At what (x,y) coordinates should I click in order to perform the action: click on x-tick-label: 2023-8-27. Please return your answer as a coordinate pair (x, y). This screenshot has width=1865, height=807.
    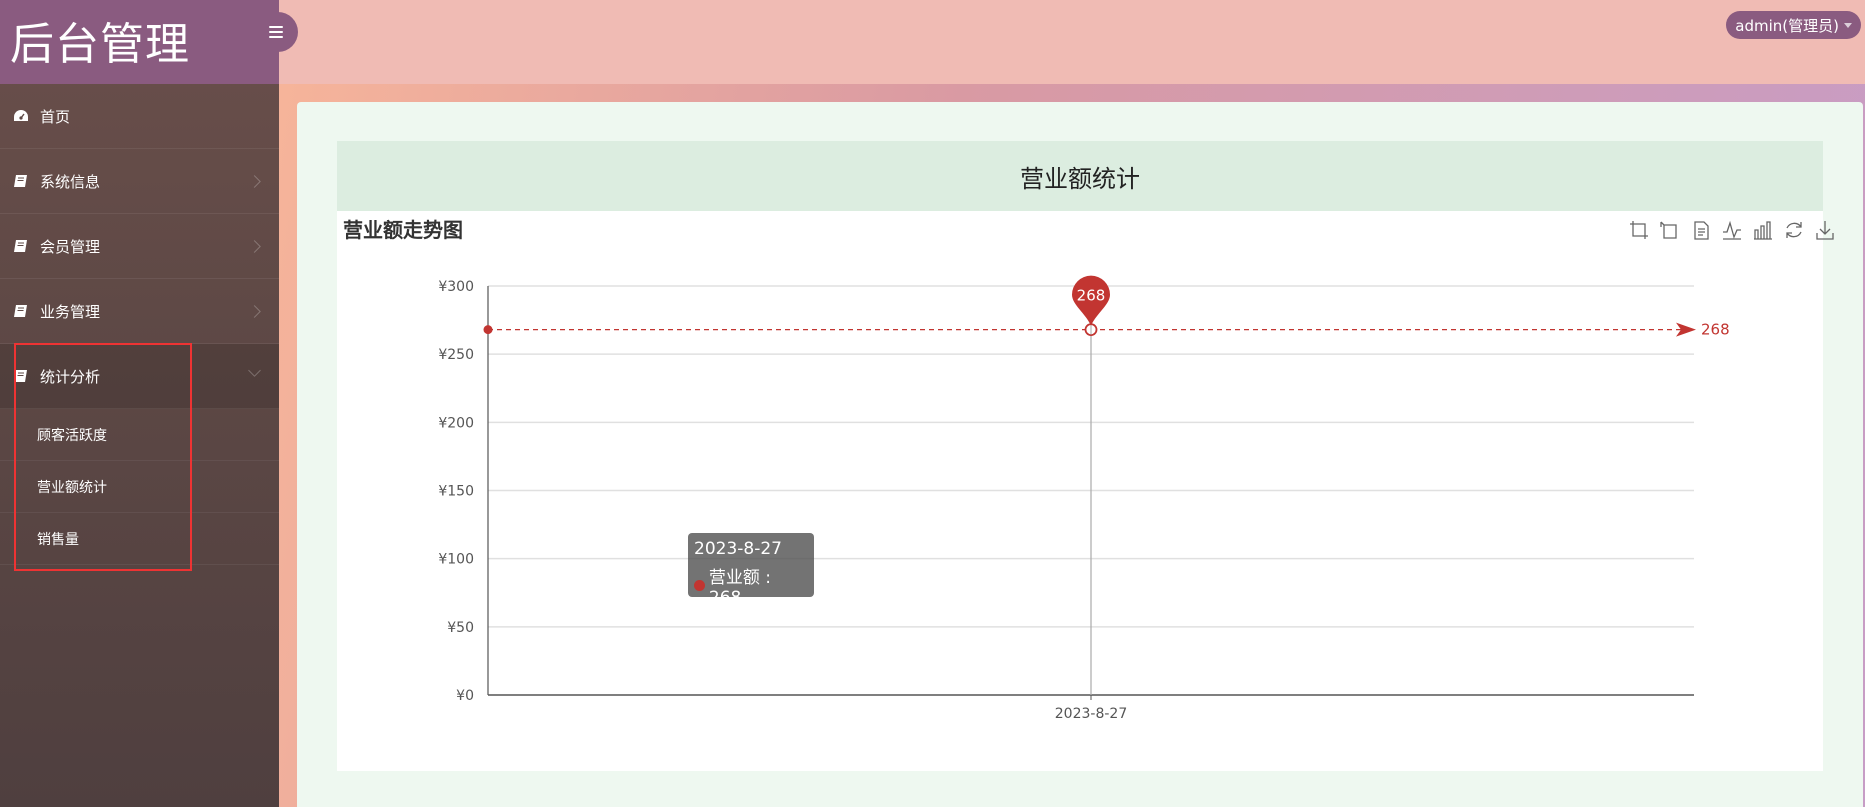
    Looking at the image, I should click on (1091, 714).